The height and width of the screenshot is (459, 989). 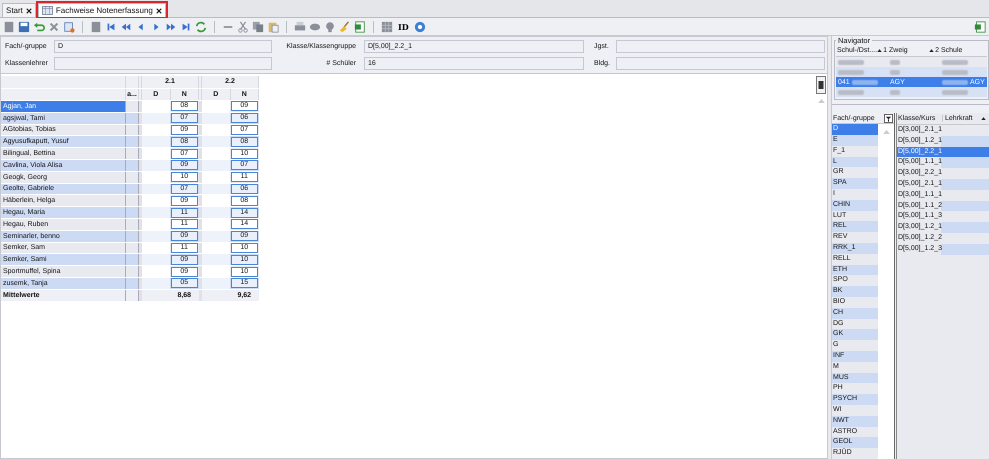 I want to click on paste-icon, so click(x=273, y=26).